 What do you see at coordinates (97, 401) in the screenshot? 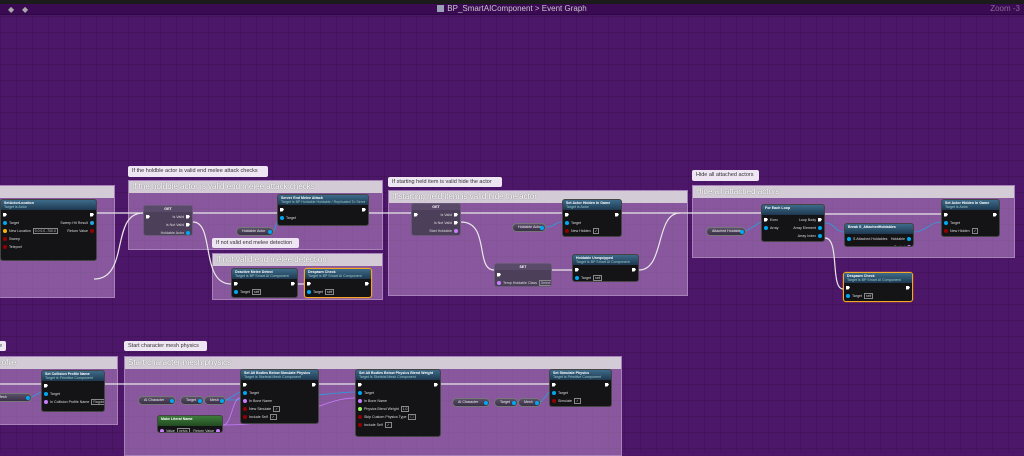
I see `pin-default-value: Ragdoll` at bounding box center [97, 401].